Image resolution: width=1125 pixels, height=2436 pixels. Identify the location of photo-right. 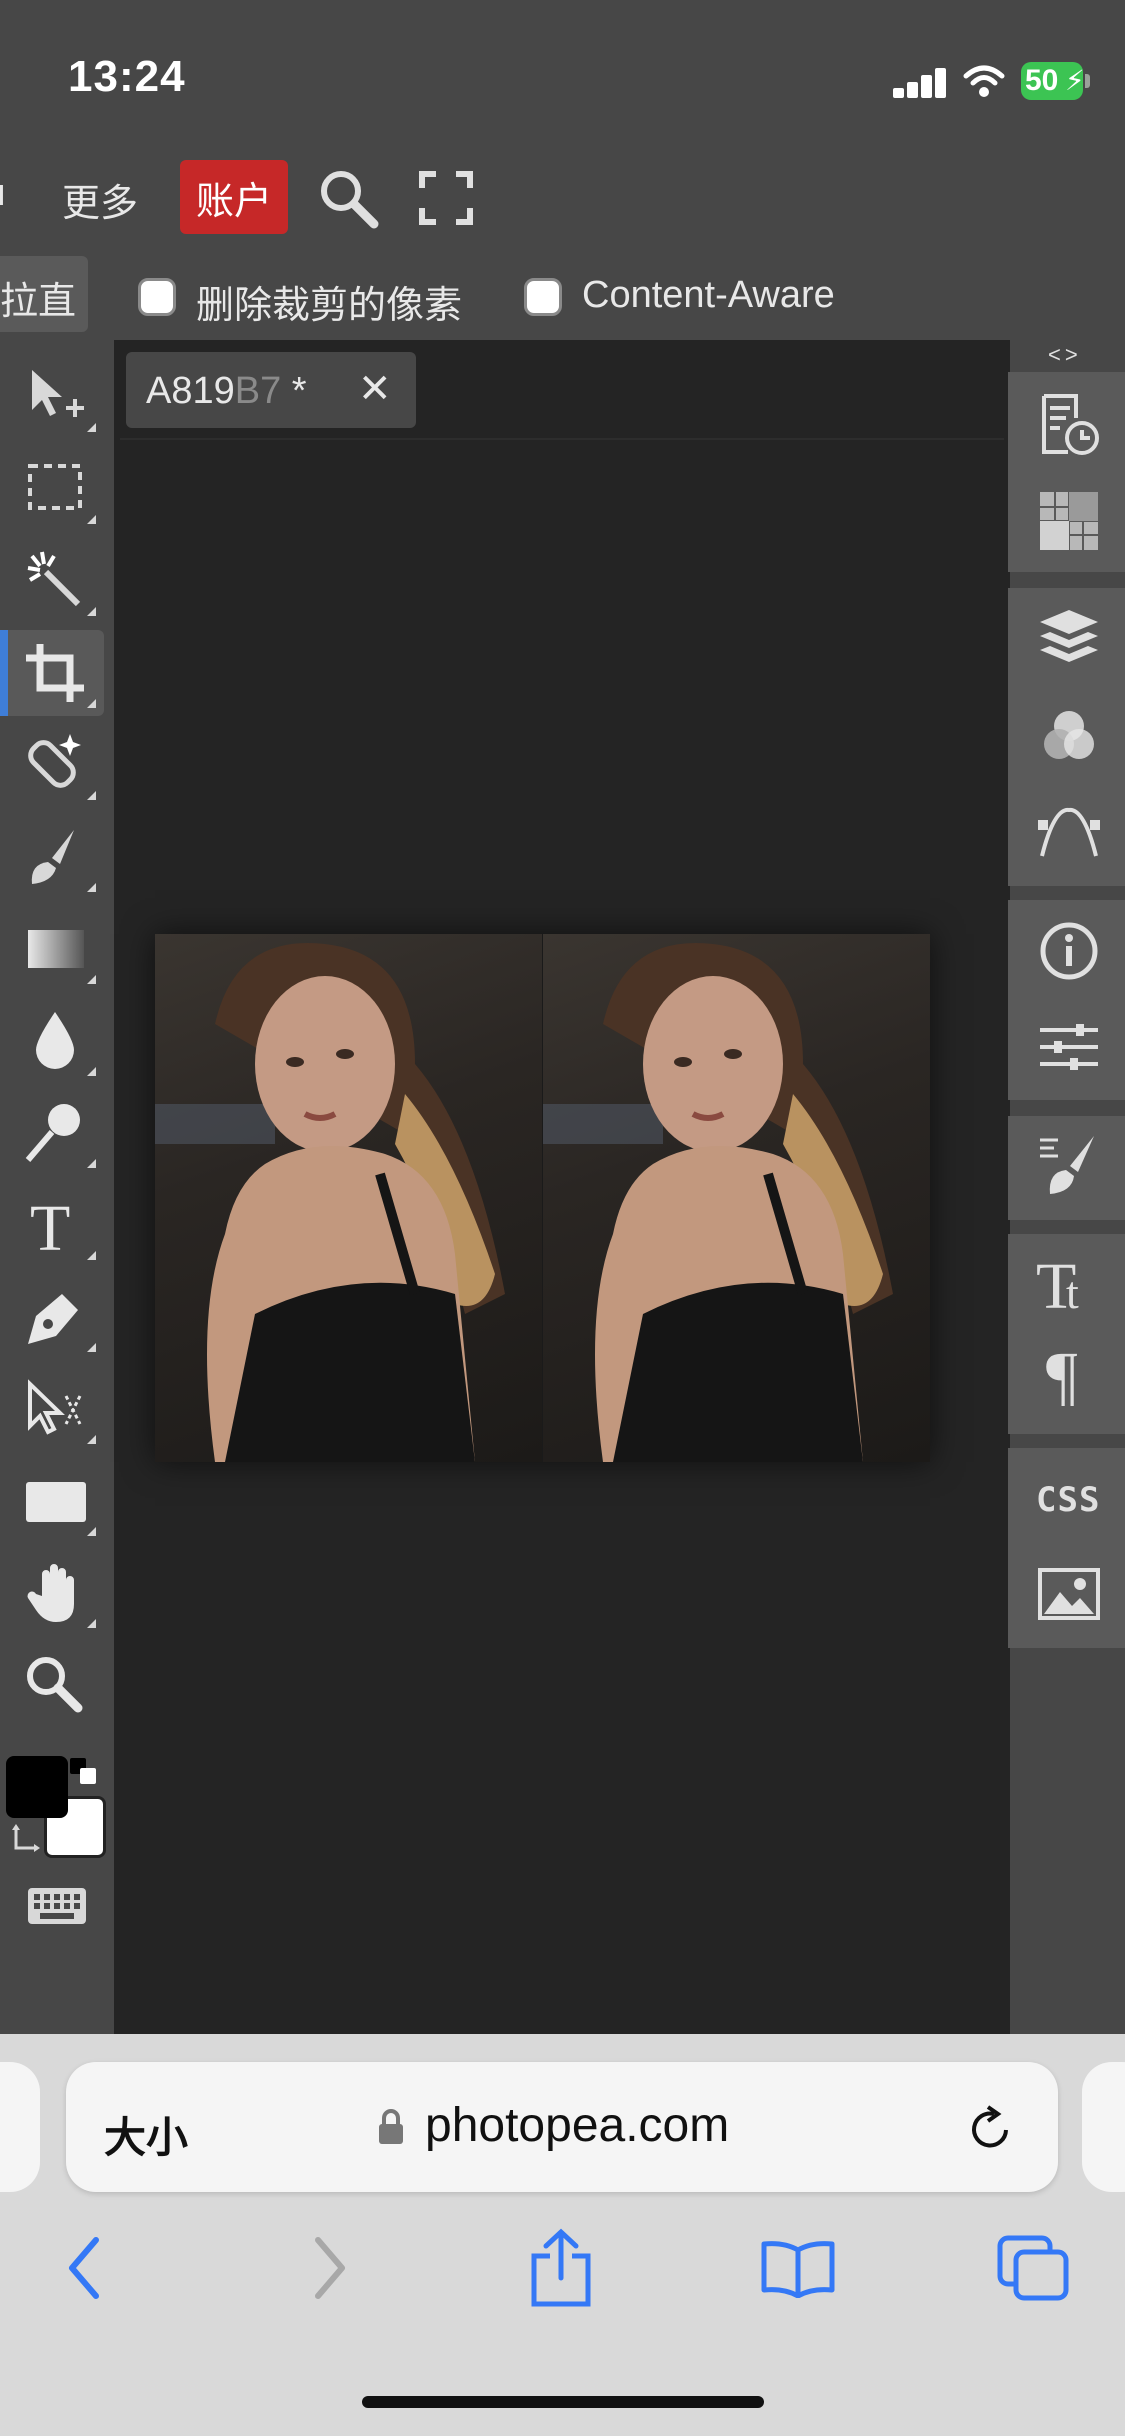
(736, 1198).